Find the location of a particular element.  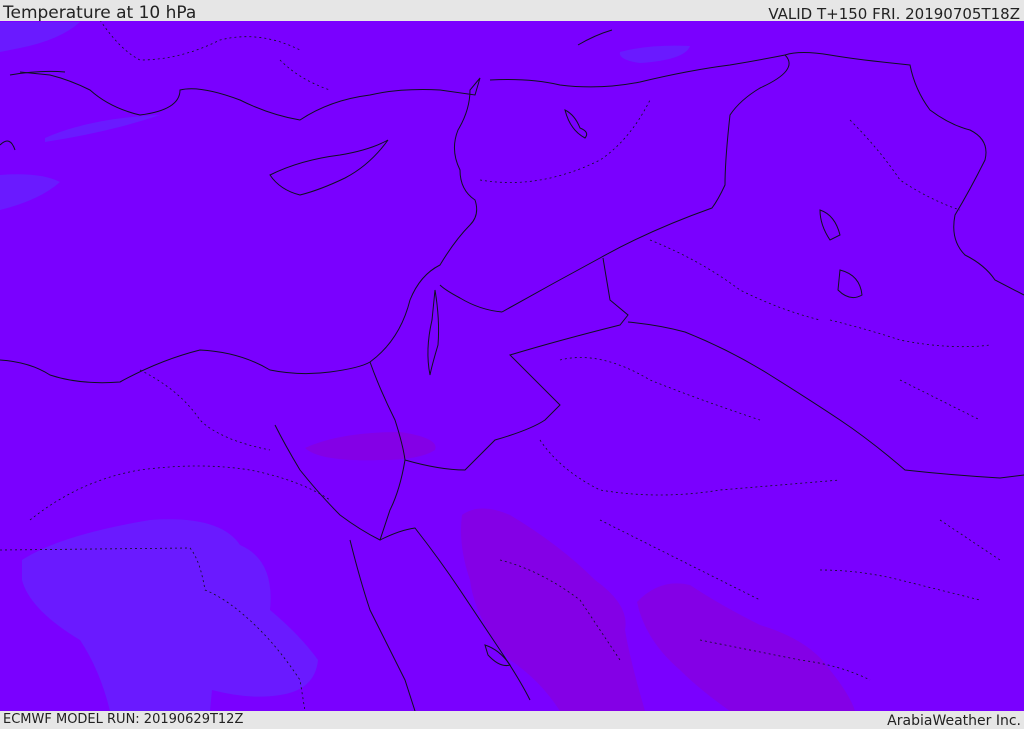

model-run-label: ECMWF MODEL RUN: 20190629T12Z is located at coordinates (123, 719).